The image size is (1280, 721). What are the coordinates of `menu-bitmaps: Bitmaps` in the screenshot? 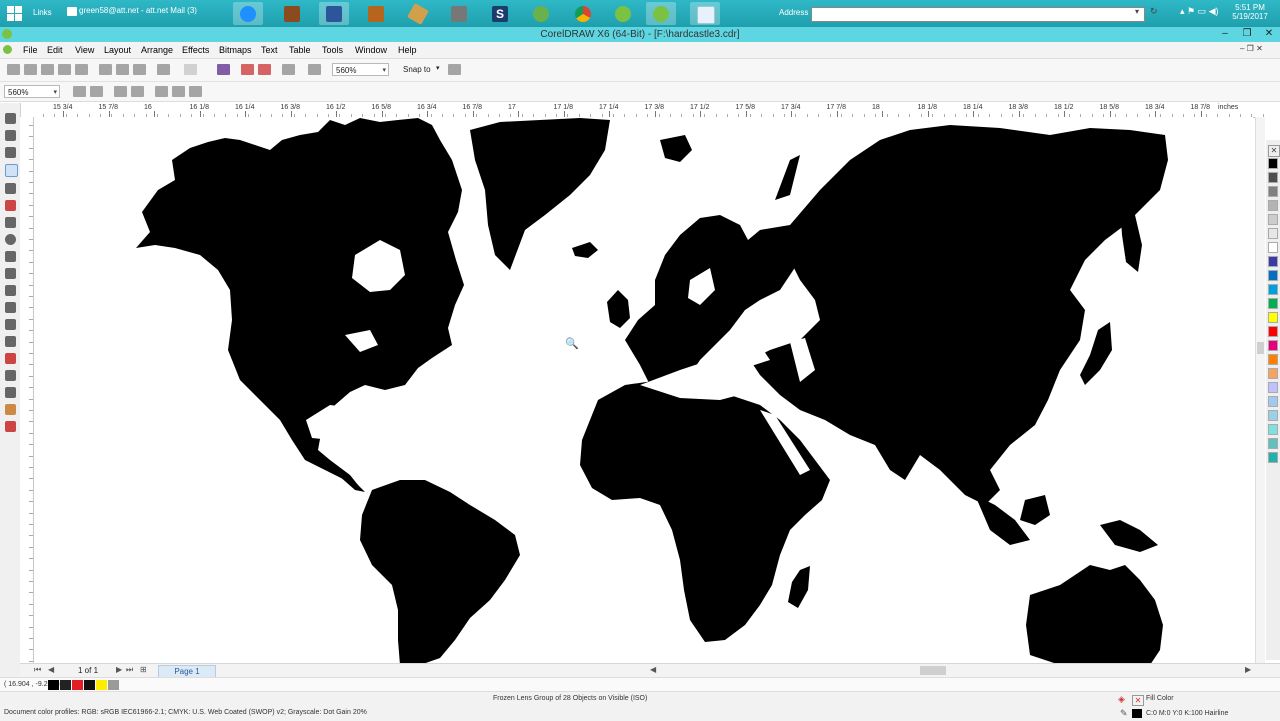 It's located at (235, 50).